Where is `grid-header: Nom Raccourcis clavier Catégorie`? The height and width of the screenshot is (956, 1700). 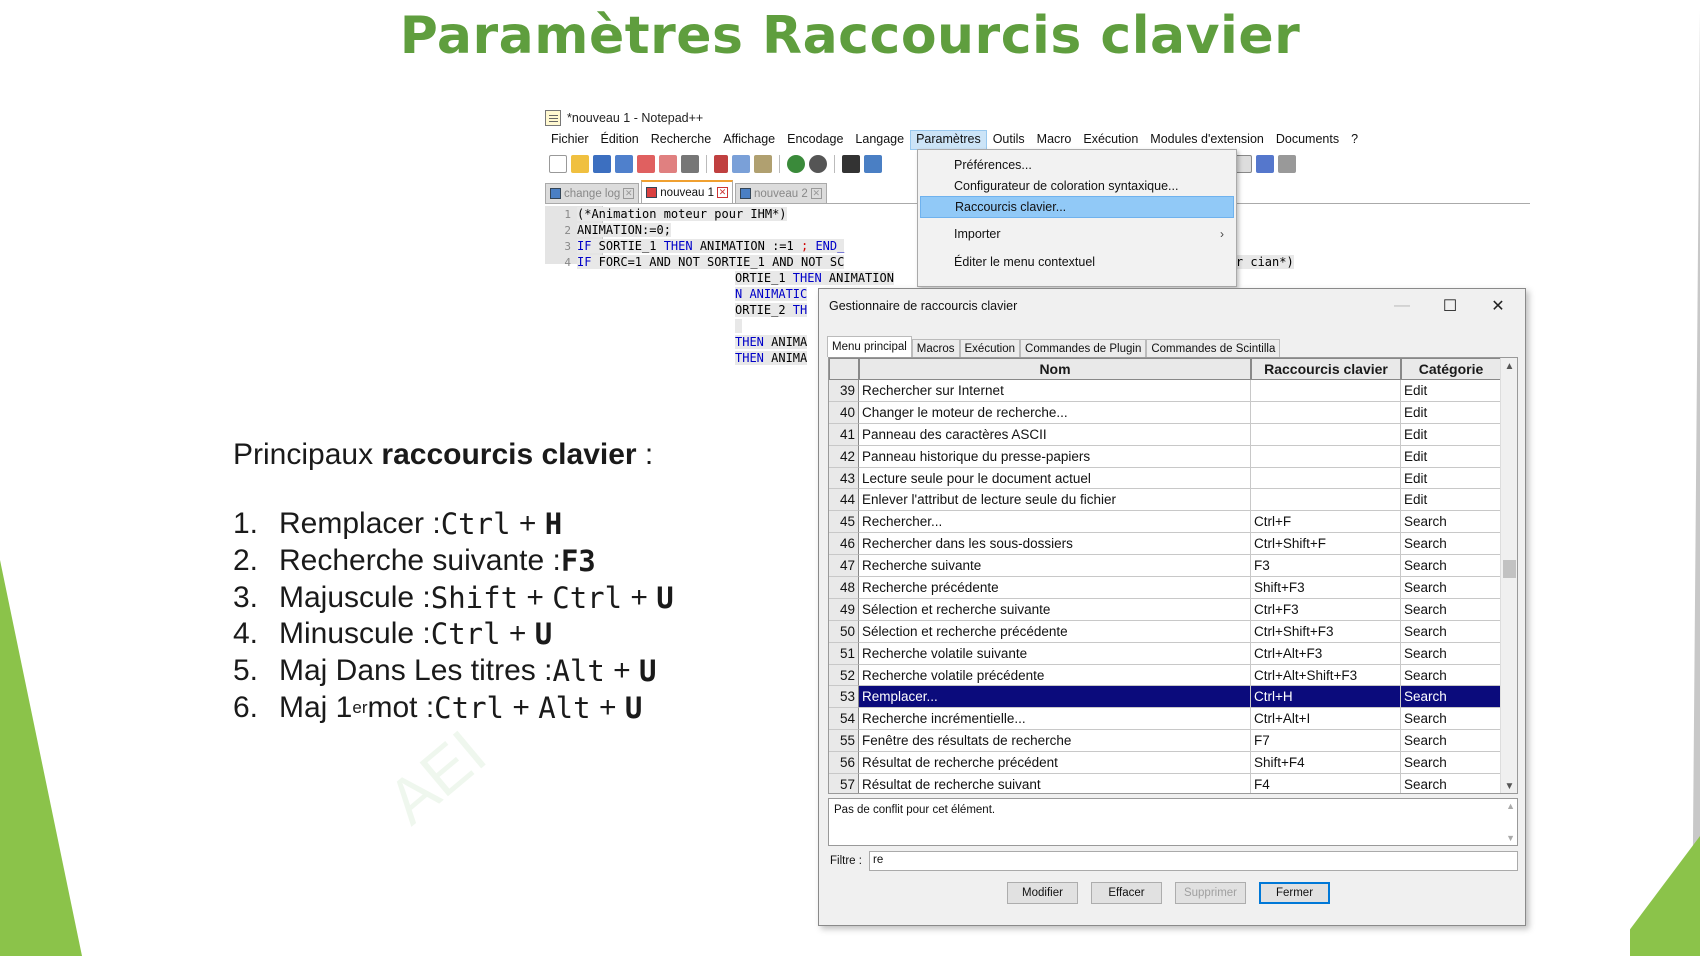
grid-header: Nom Raccourcis clavier Catégorie is located at coordinates (1165, 369).